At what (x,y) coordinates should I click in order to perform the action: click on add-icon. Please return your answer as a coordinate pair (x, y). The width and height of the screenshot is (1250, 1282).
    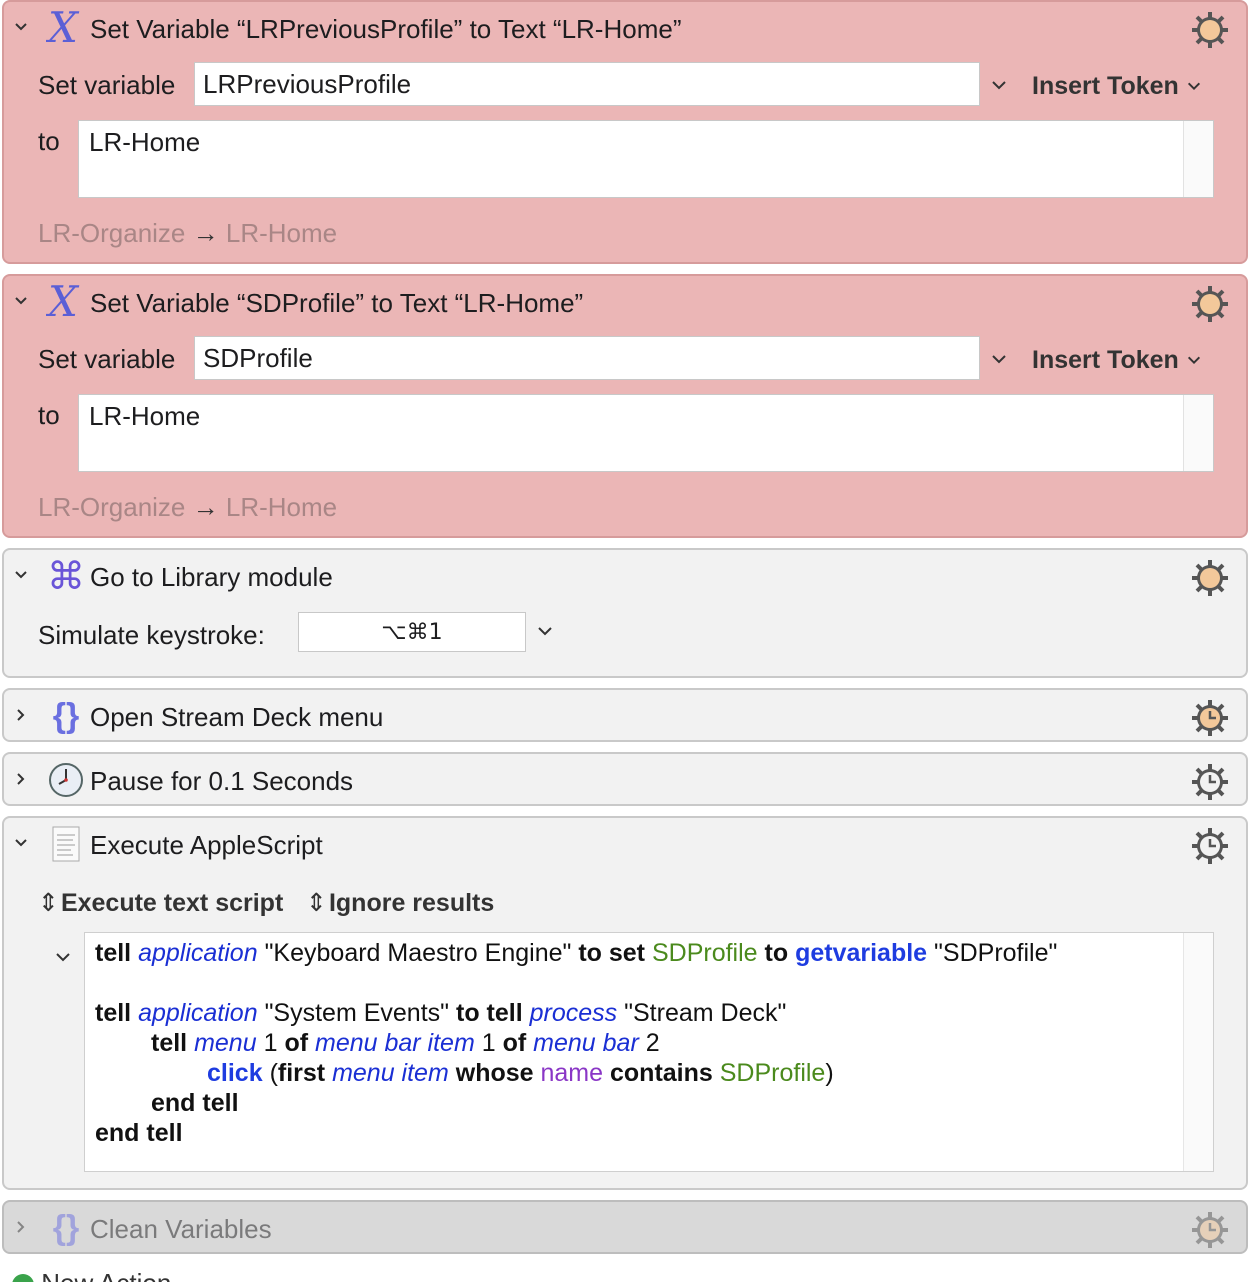
    Looking at the image, I should click on (23, 1278).